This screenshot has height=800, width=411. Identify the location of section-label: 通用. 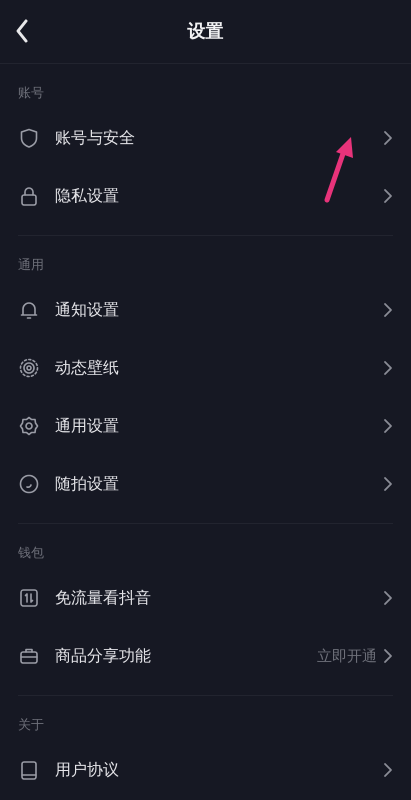
(31, 265).